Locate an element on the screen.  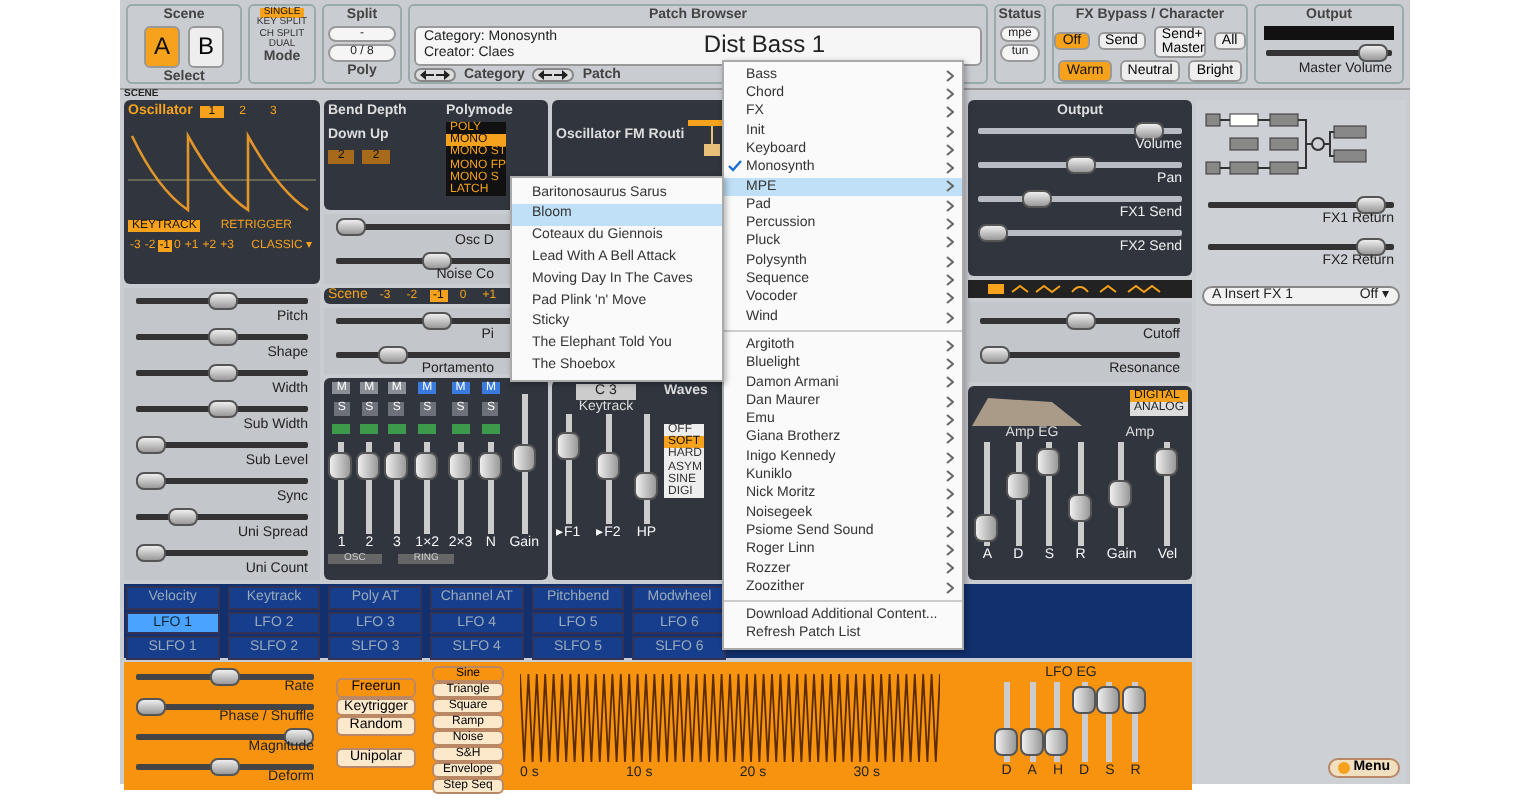
circle-icon is located at coordinates (1343, 768).